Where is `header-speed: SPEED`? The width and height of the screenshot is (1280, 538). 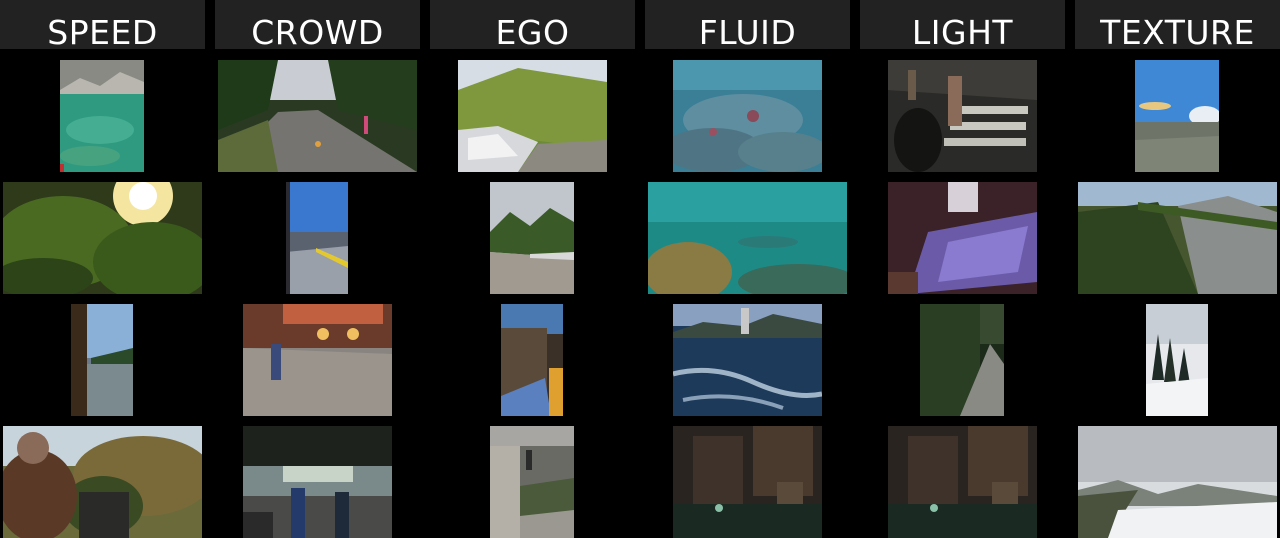 header-speed: SPEED is located at coordinates (102, 24).